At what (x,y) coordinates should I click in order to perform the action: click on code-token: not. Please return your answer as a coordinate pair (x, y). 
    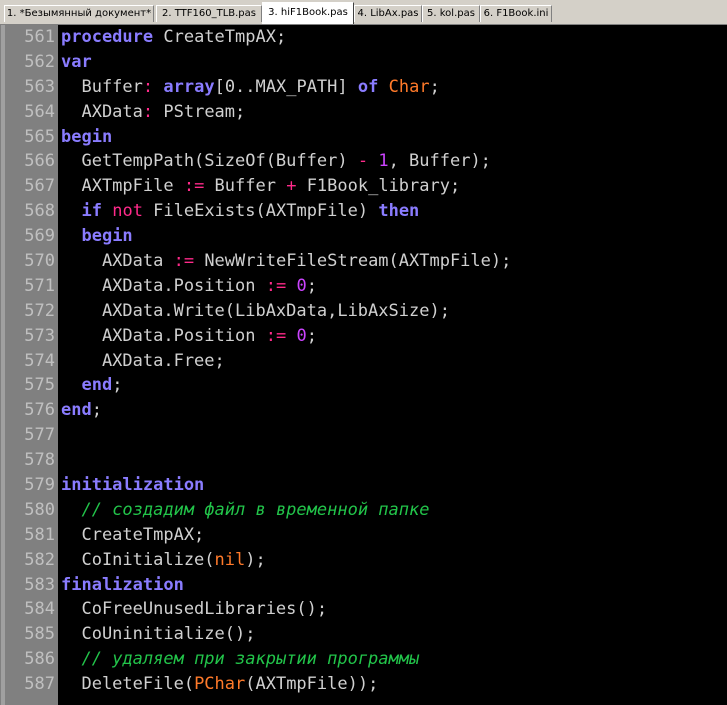
    Looking at the image, I should click on (127, 211).